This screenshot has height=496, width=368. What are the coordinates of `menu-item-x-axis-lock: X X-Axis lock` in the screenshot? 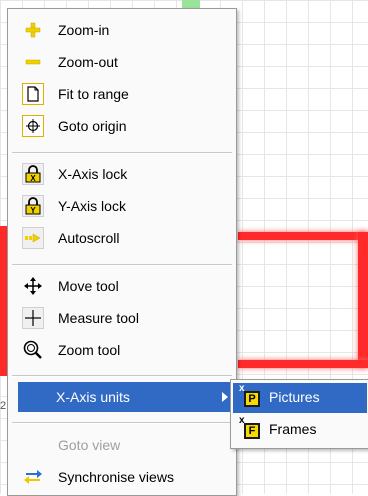 It's located at (122, 174).